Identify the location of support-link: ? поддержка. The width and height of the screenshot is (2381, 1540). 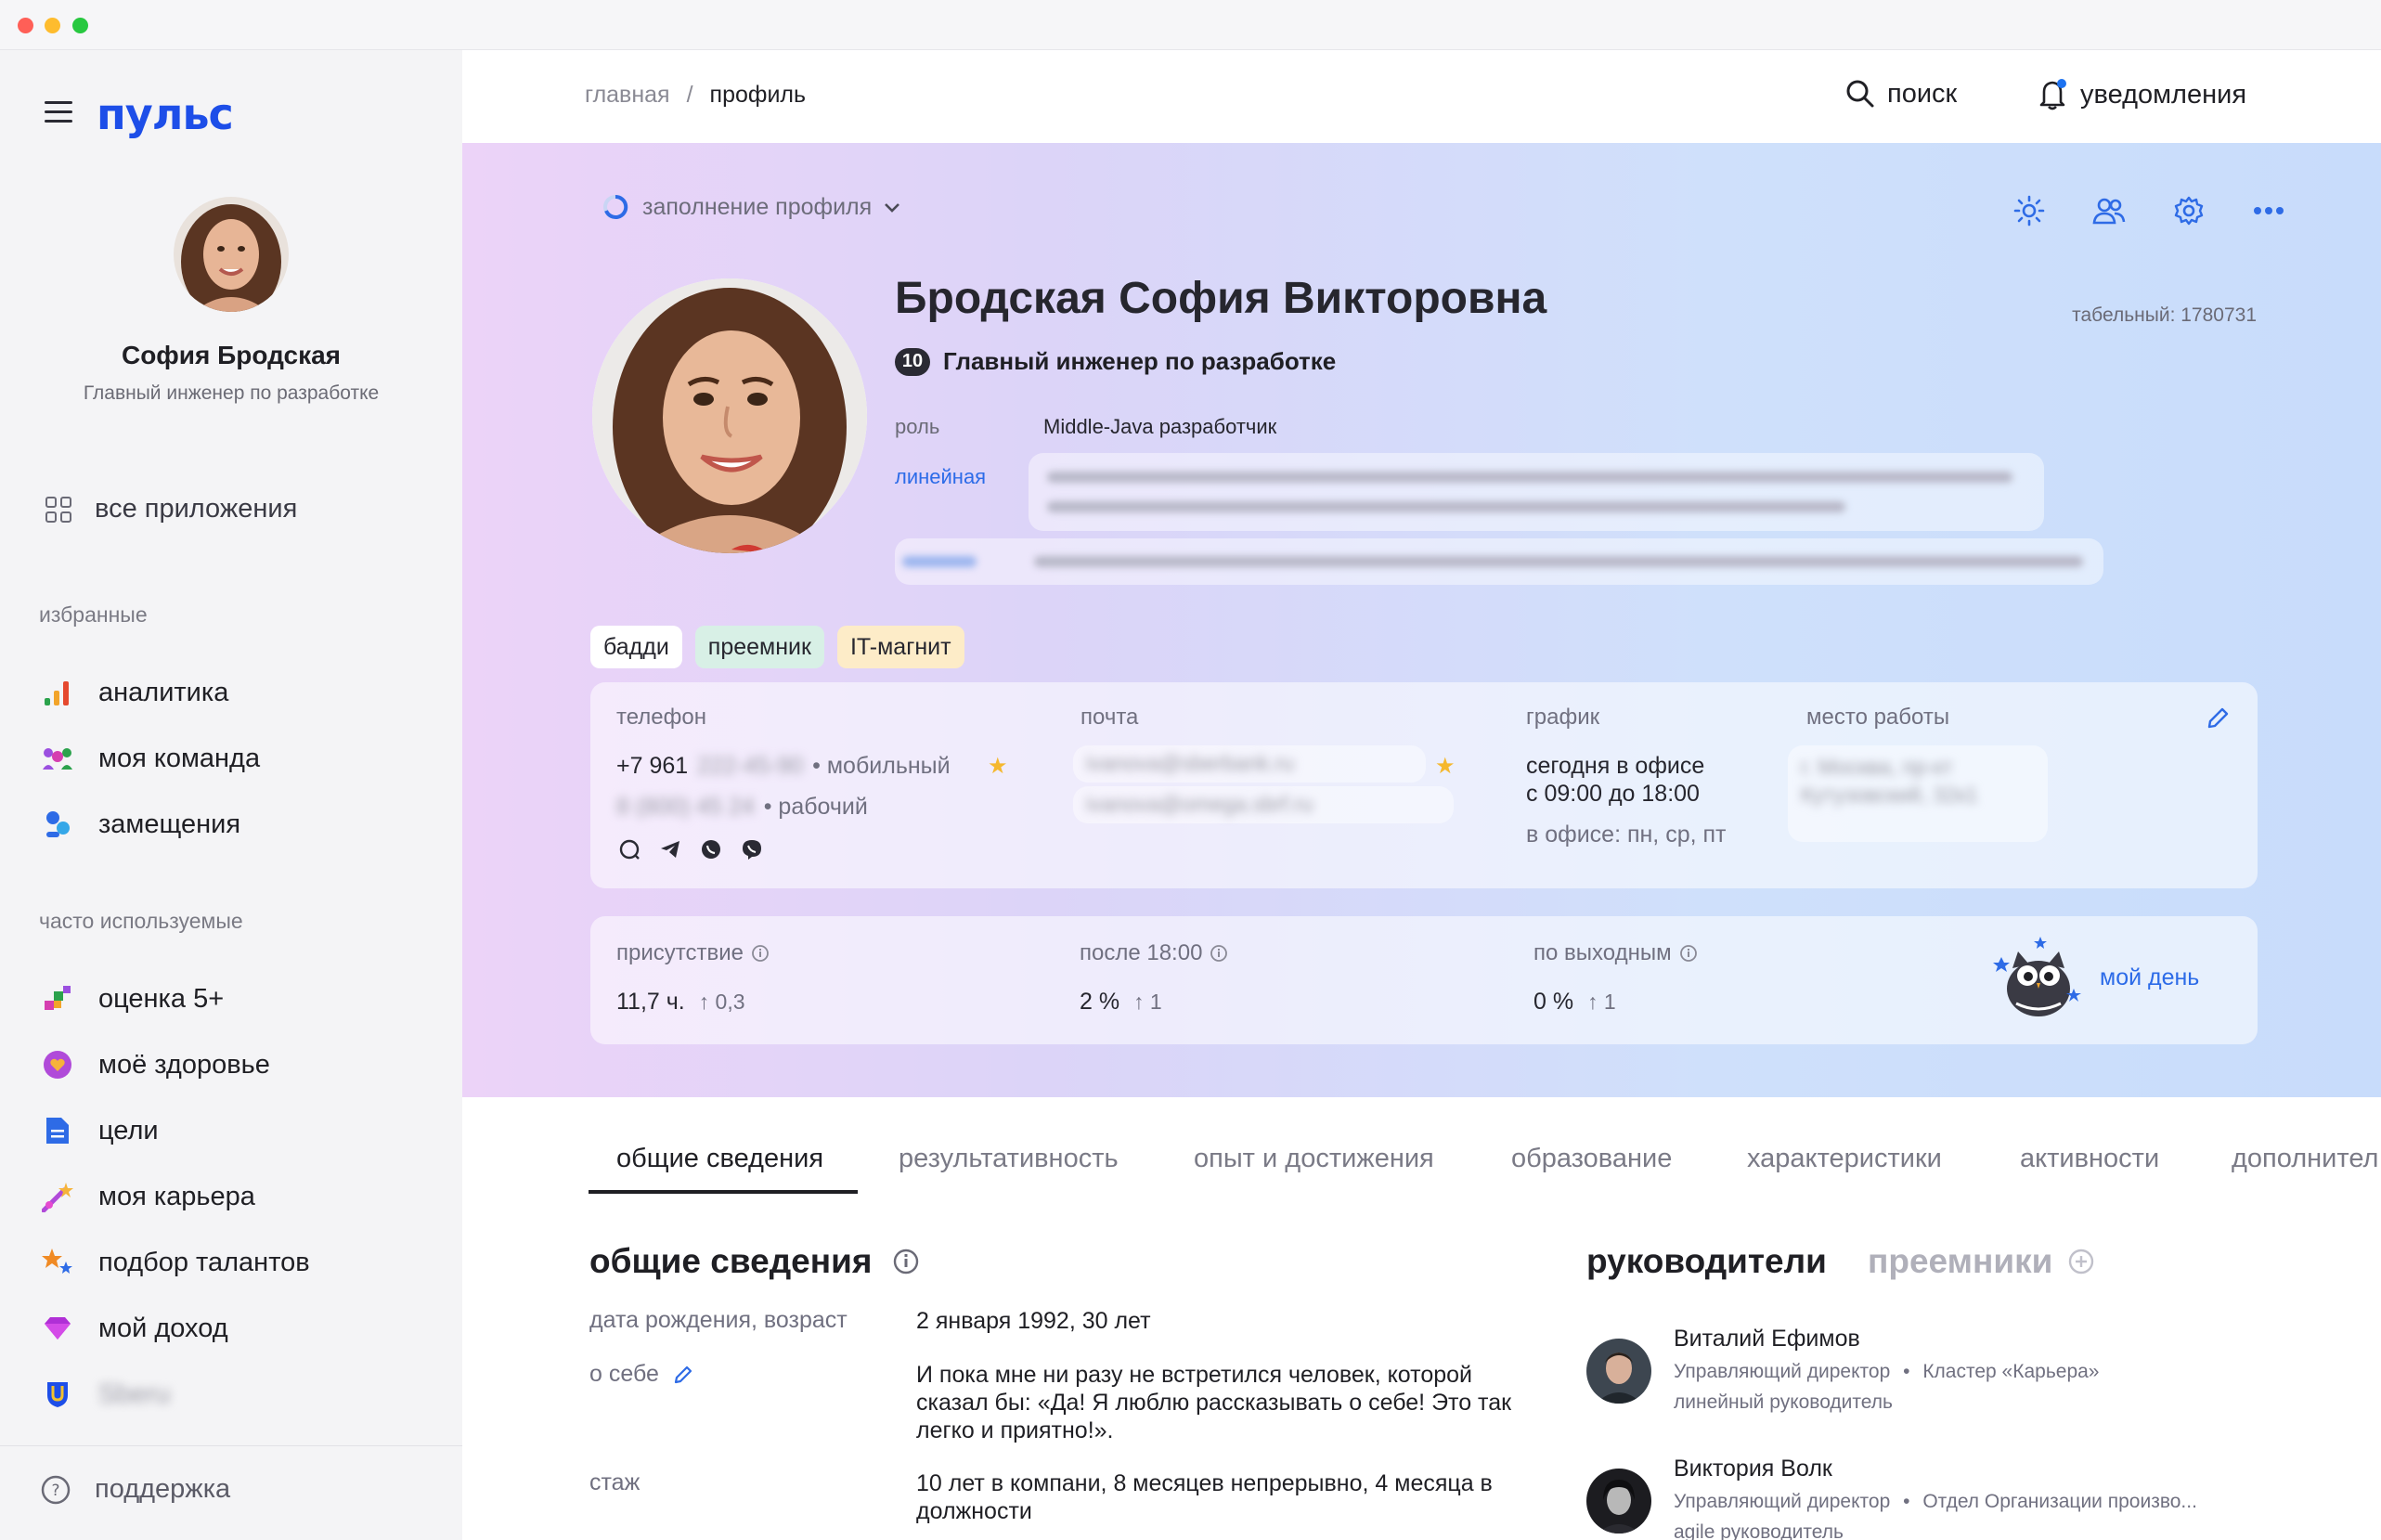
(135, 1490).